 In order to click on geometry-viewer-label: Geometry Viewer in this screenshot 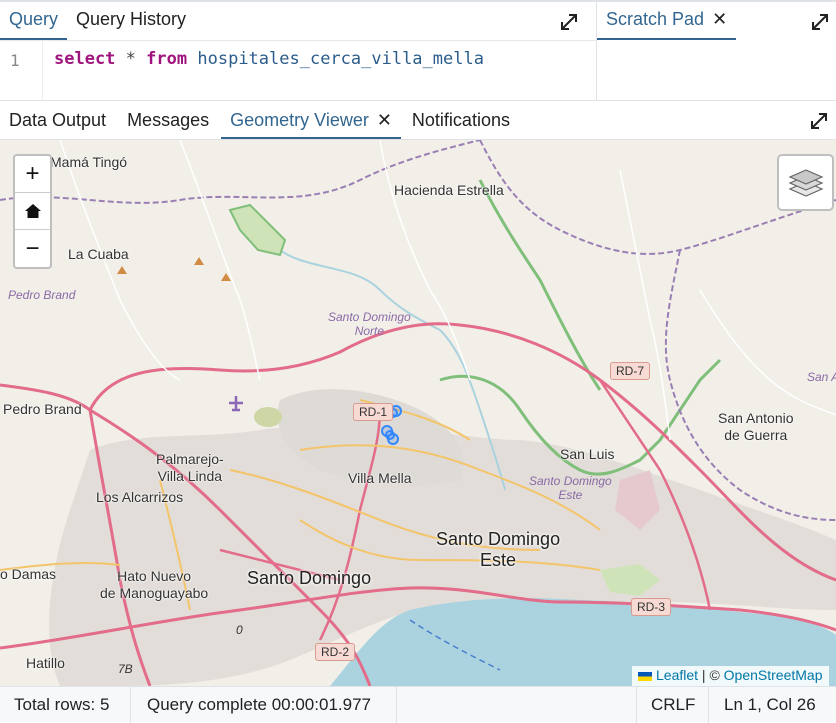, I will do `click(299, 120)`.